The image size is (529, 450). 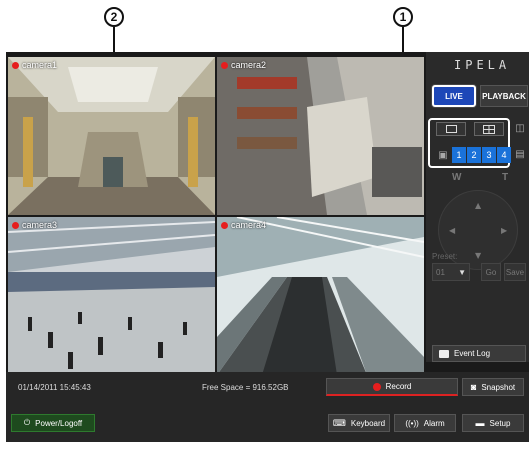 What do you see at coordinates (474, 155) in the screenshot?
I see `channel-2-button: 2` at bounding box center [474, 155].